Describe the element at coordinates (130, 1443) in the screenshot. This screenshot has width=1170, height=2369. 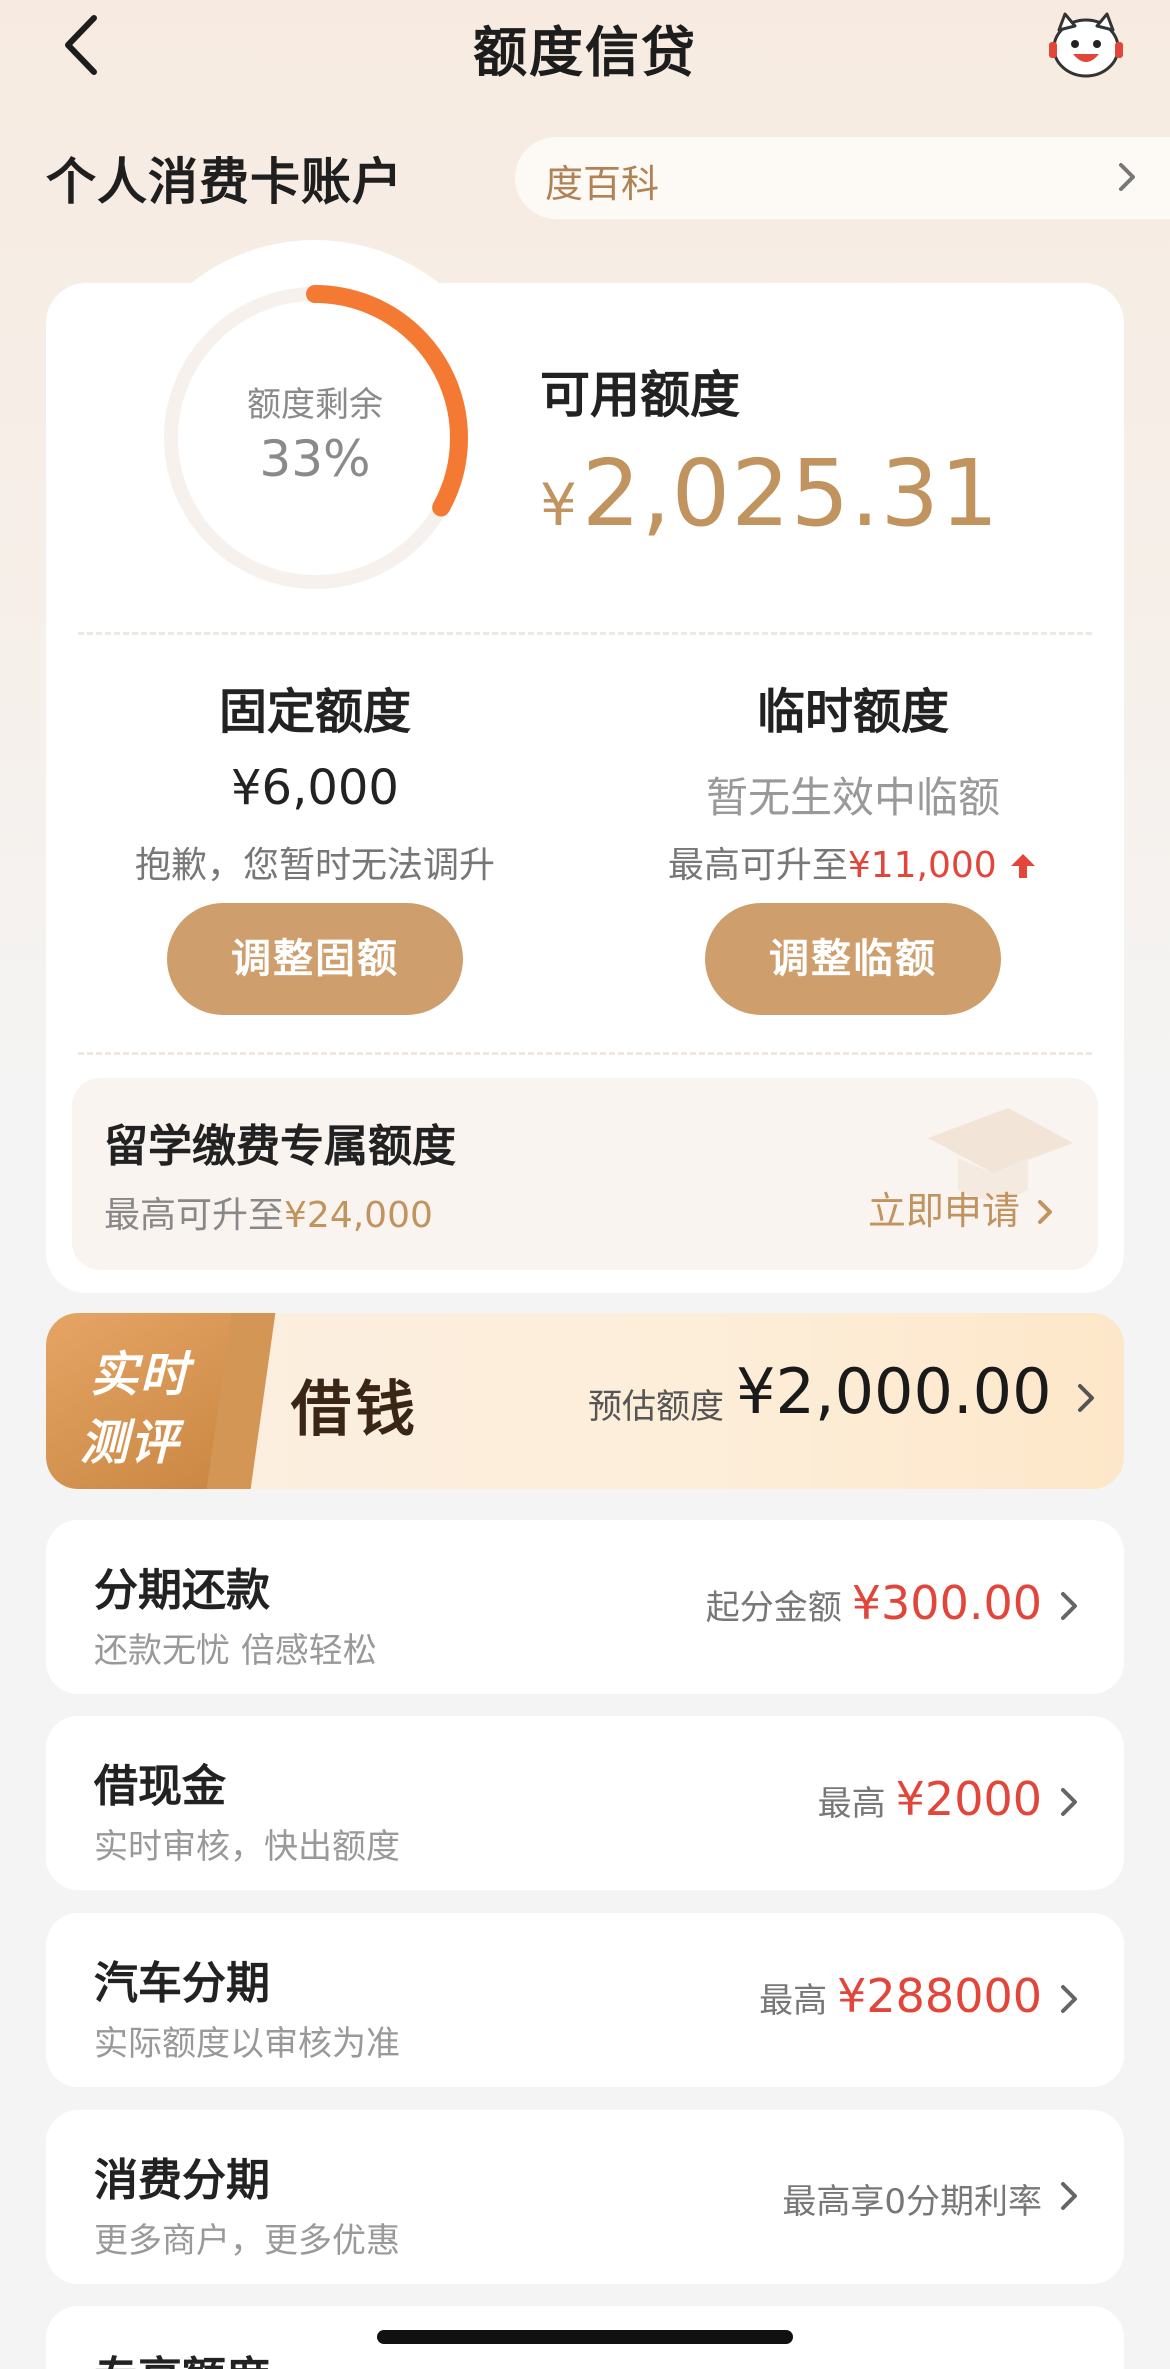
I see `tag-line-2: 测评` at that location.